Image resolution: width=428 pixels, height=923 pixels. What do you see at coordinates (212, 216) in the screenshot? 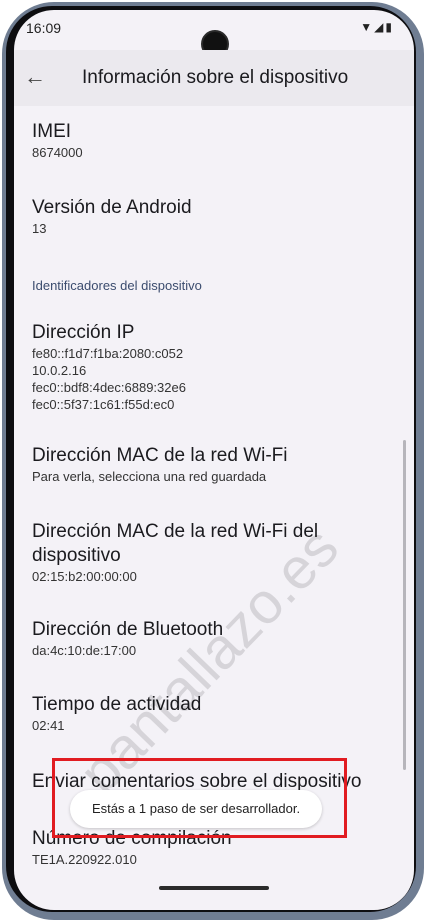
I see `item-android-version: Versión de Android 13` at bounding box center [212, 216].